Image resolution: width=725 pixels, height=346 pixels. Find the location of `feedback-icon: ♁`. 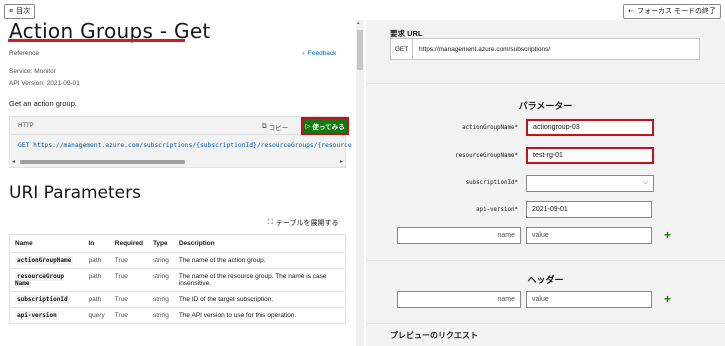

feedback-icon: ♁ is located at coordinates (303, 53).